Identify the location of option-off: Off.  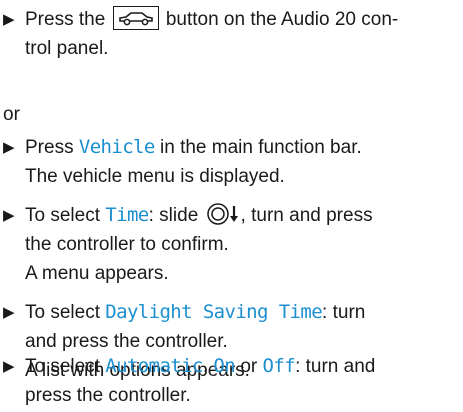
(279, 366).